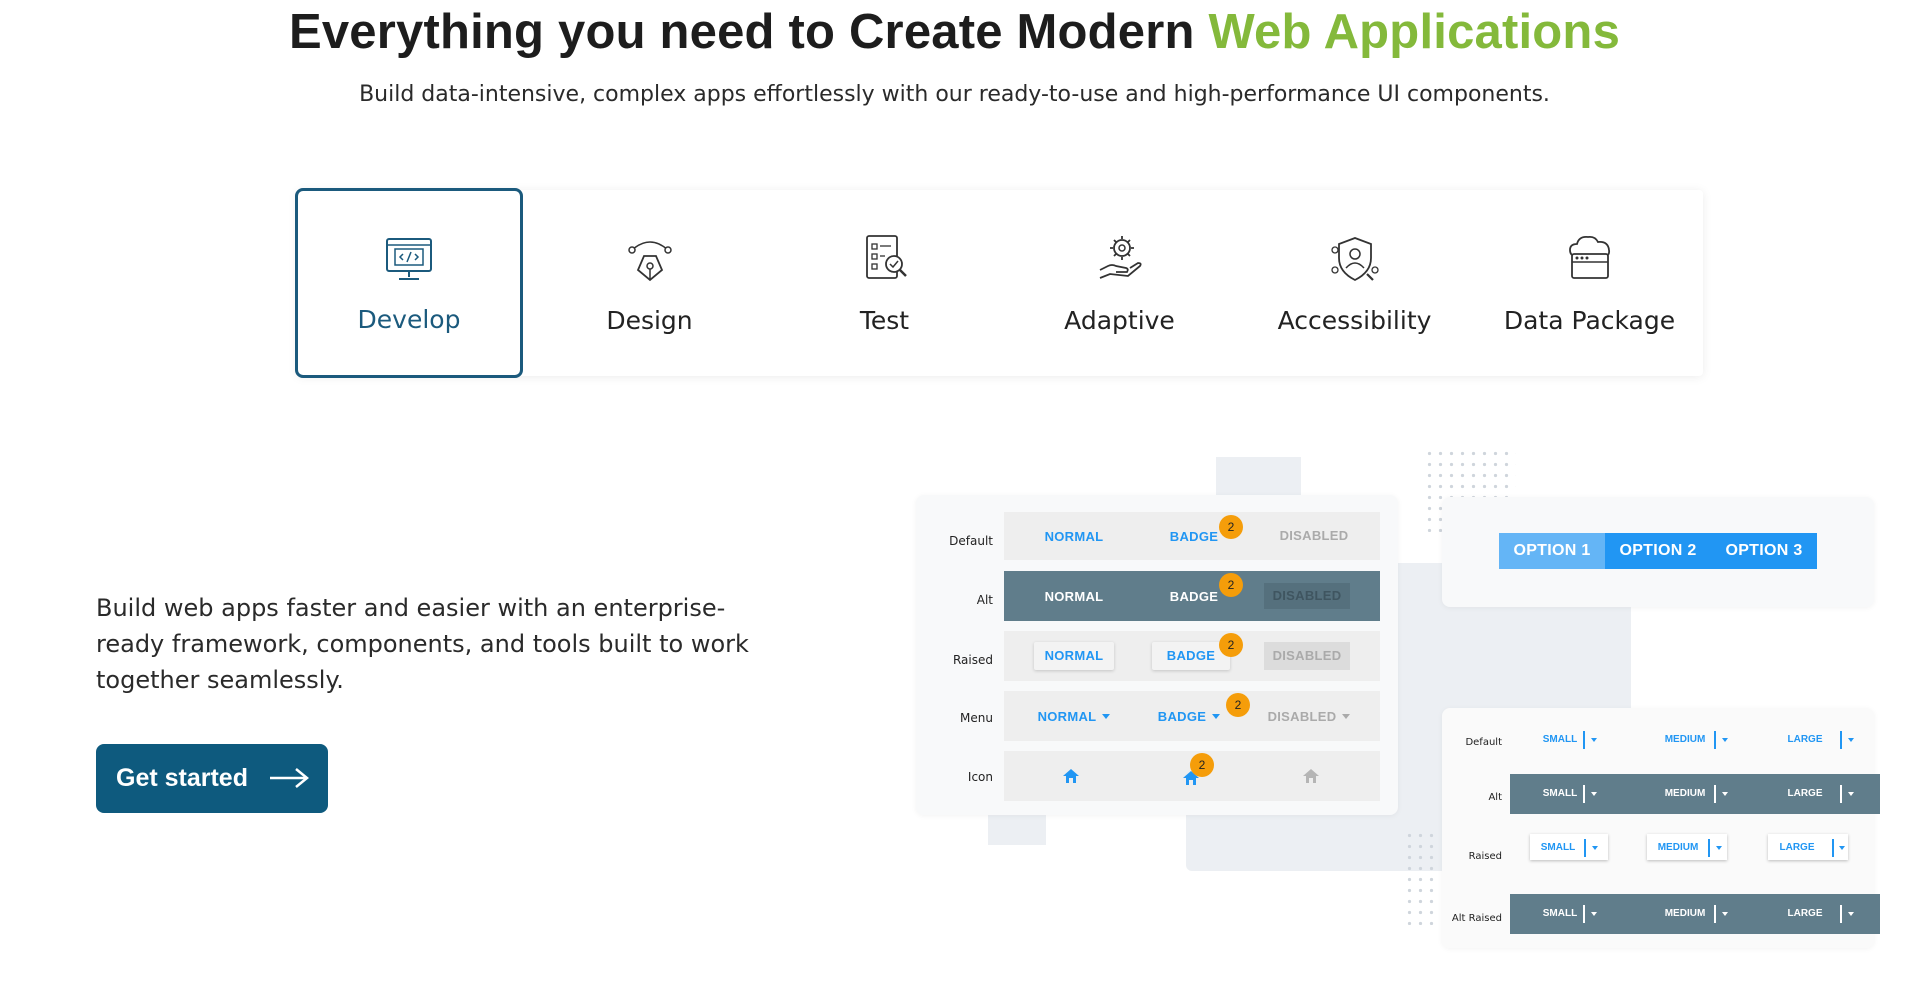  What do you see at coordinates (1552, 551) in the screenshot?
I see `segment-option-1: OPTION 1` at bounding box center [1552, 551].